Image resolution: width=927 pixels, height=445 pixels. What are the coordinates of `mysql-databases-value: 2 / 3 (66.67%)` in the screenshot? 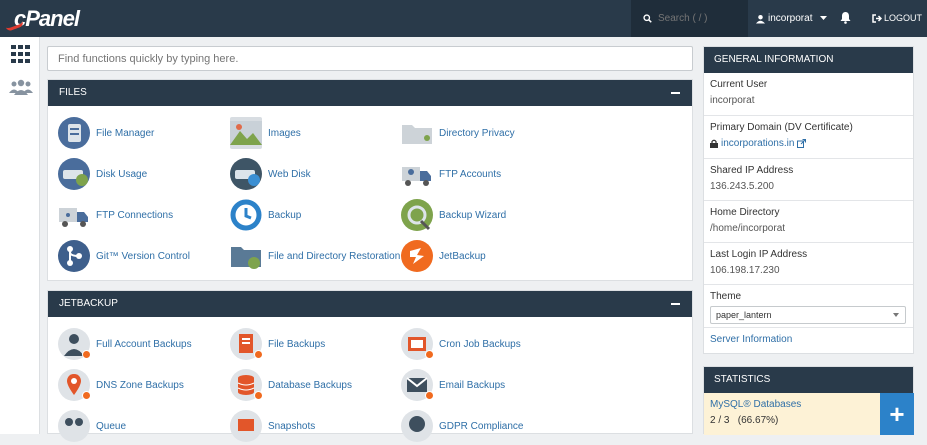 It's located at (744, 420).